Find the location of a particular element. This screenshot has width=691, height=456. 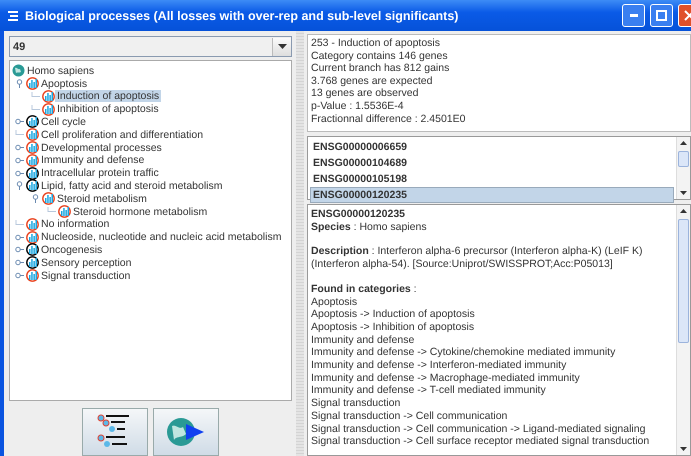

minimize-button is located at coordinates (633, 15).